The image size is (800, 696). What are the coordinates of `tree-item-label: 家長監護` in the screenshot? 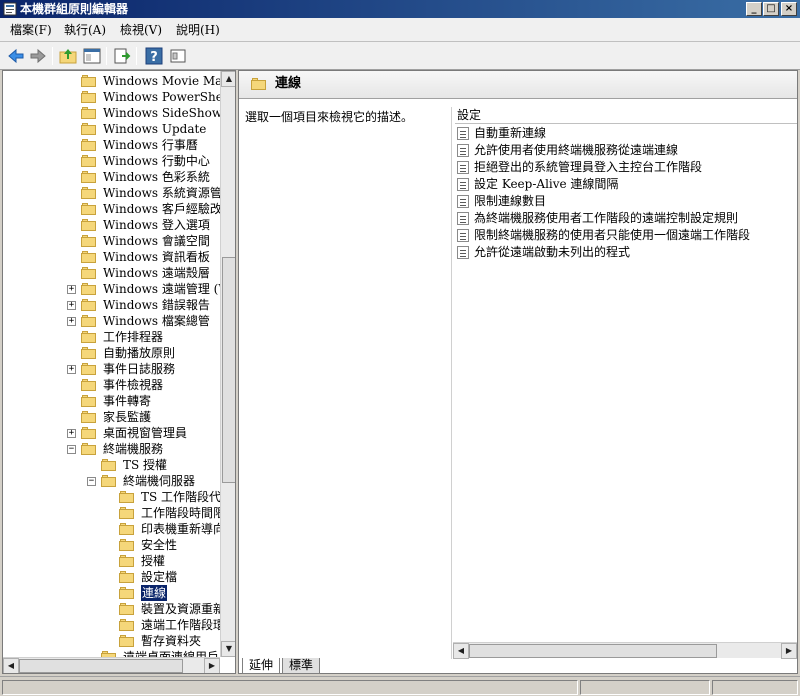 It's located at (127, 417).